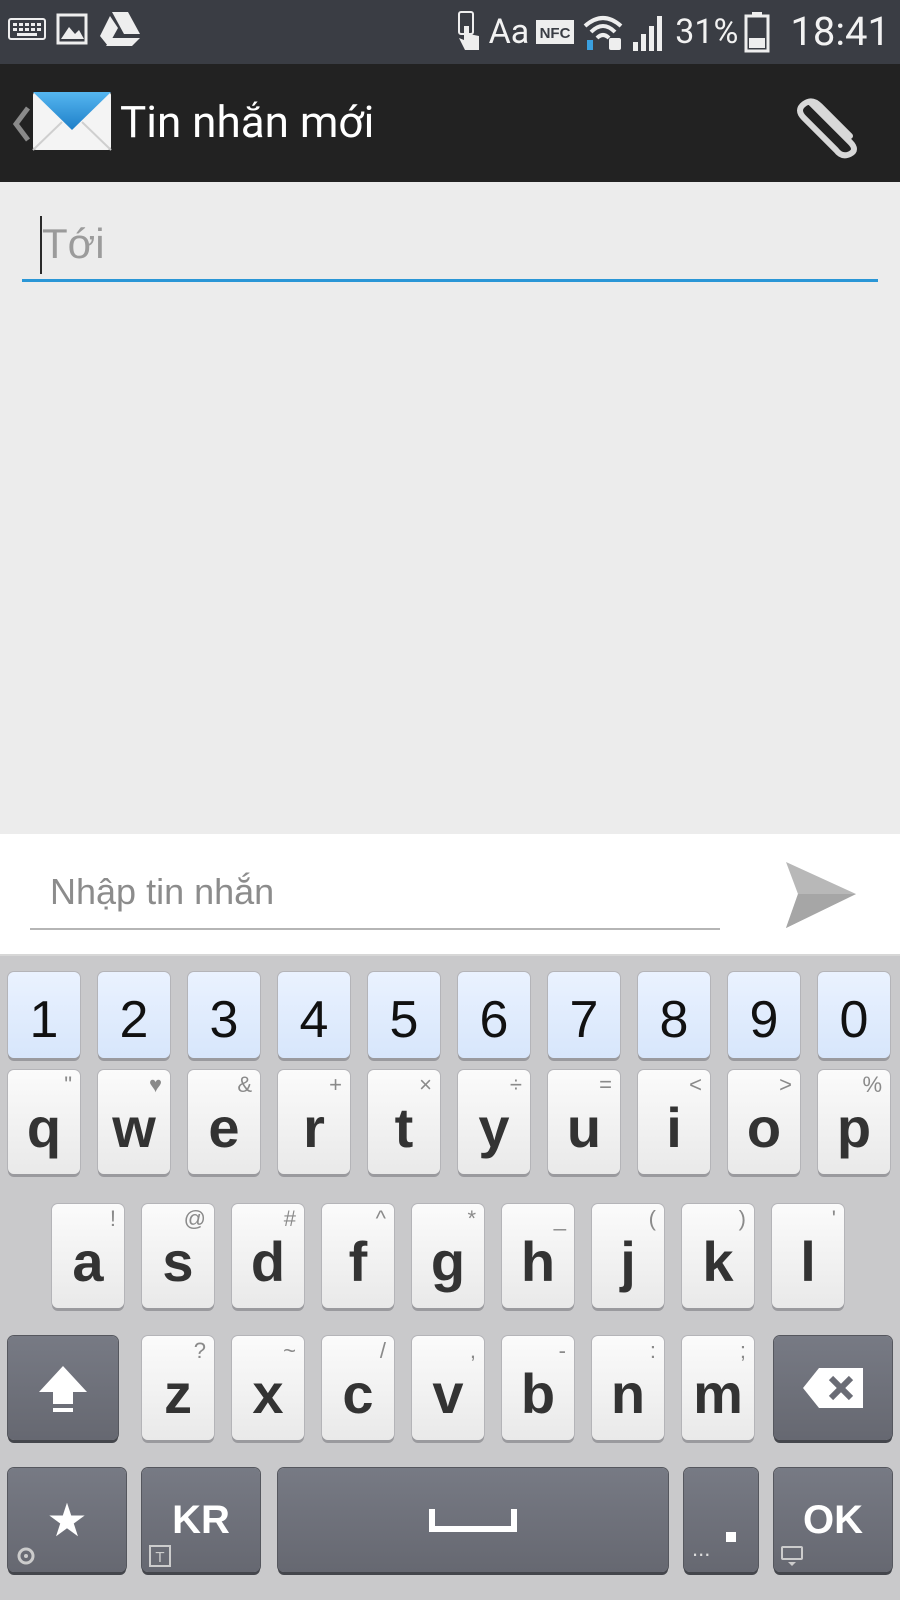  Describe the element at coordinates (44, 1015) in the screenshot. I see `key-1: 1` at that location.